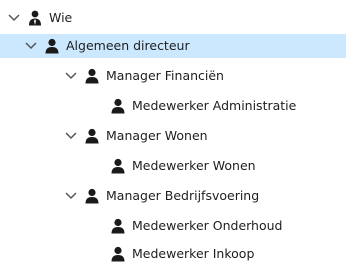  What do you see at coordinates (207, 225) in the screenshot?
I see `tree-node-label: Medewerker Onderhoud` at bounding box center [207, 225].